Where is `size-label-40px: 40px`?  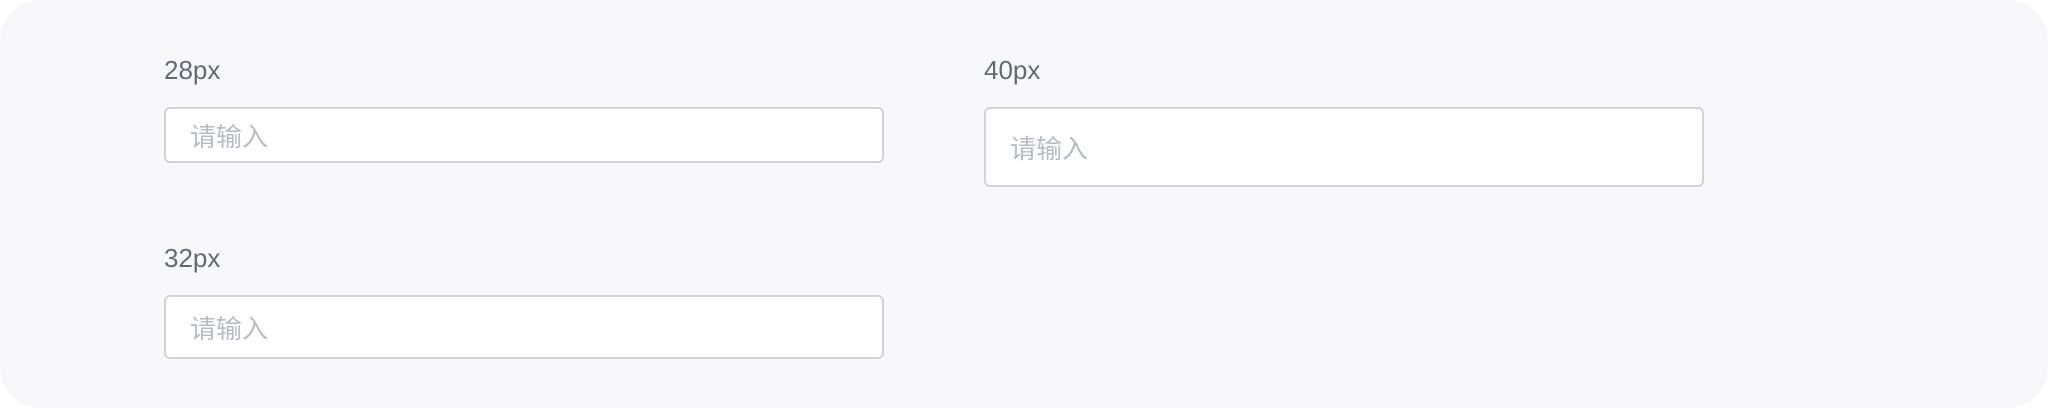 size-label-40px: 40px is located at coordinates (1012, 70).